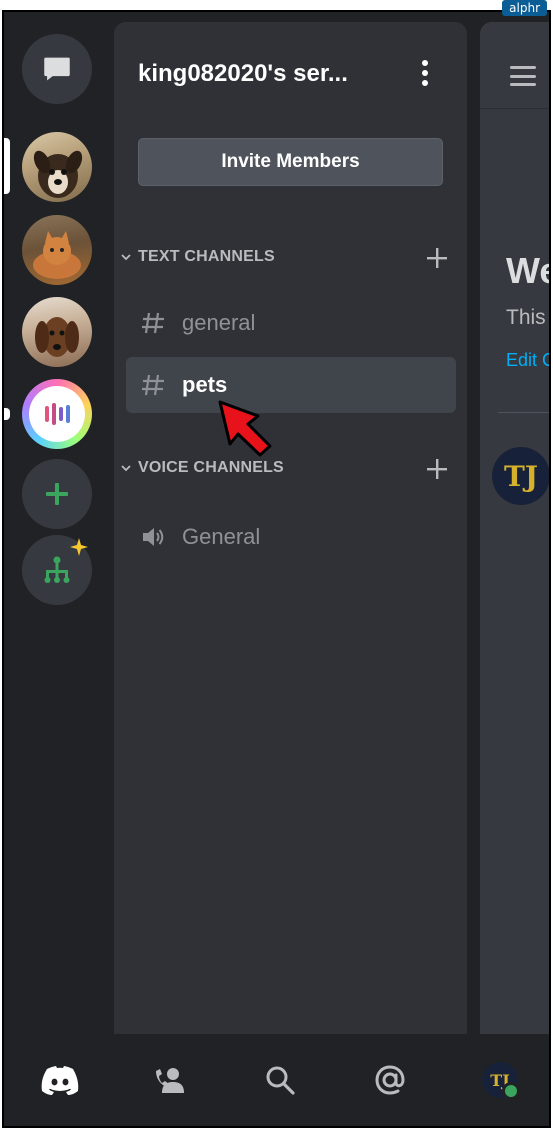 The width and height of the screenshot is (553, 1130). I want to click on bottom-nav: TJ, so click(276, 1080).